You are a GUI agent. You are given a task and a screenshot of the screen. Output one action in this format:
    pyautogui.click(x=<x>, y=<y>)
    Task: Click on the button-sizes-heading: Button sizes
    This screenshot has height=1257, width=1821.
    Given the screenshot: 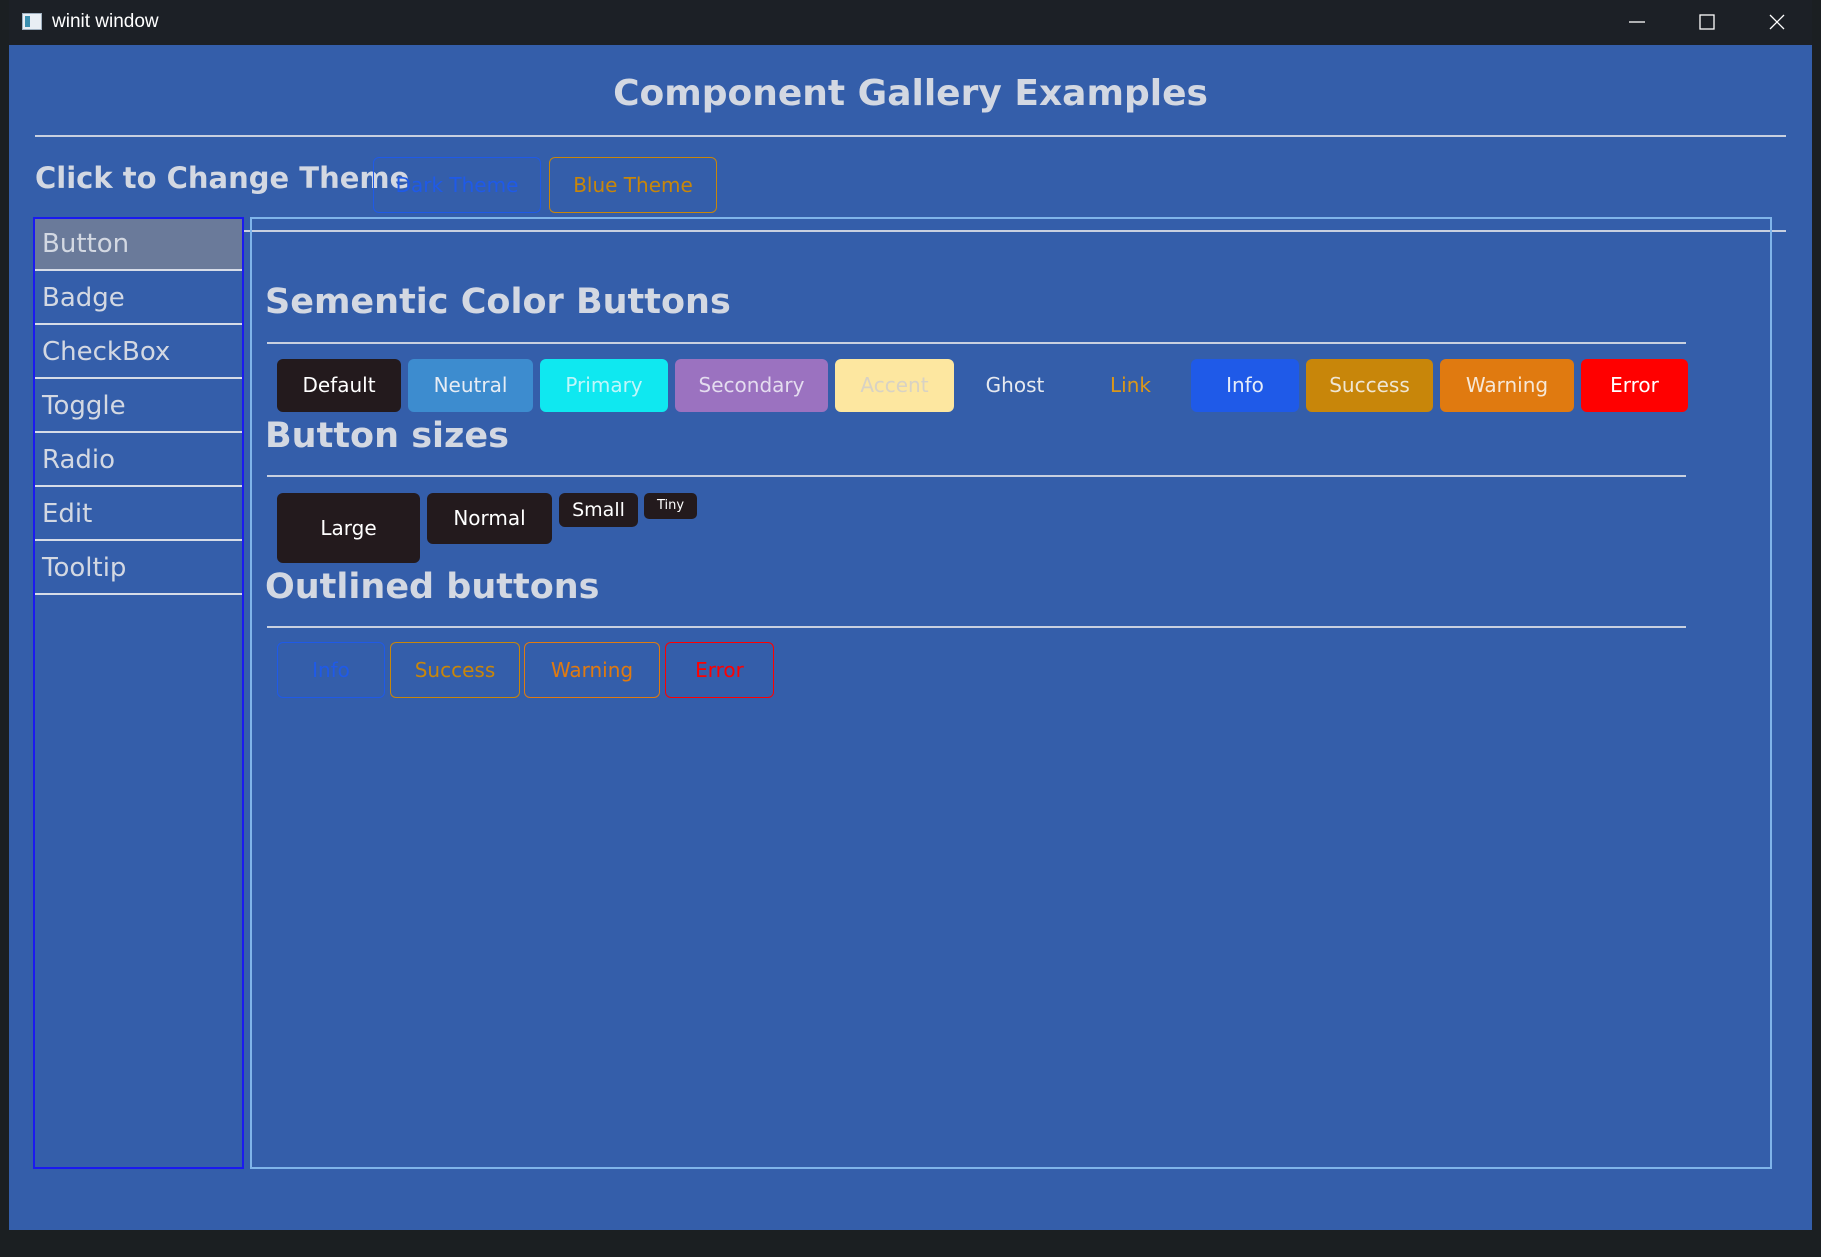 What is the action you would take?
    pyautogui.click(x=387, y=436)
    